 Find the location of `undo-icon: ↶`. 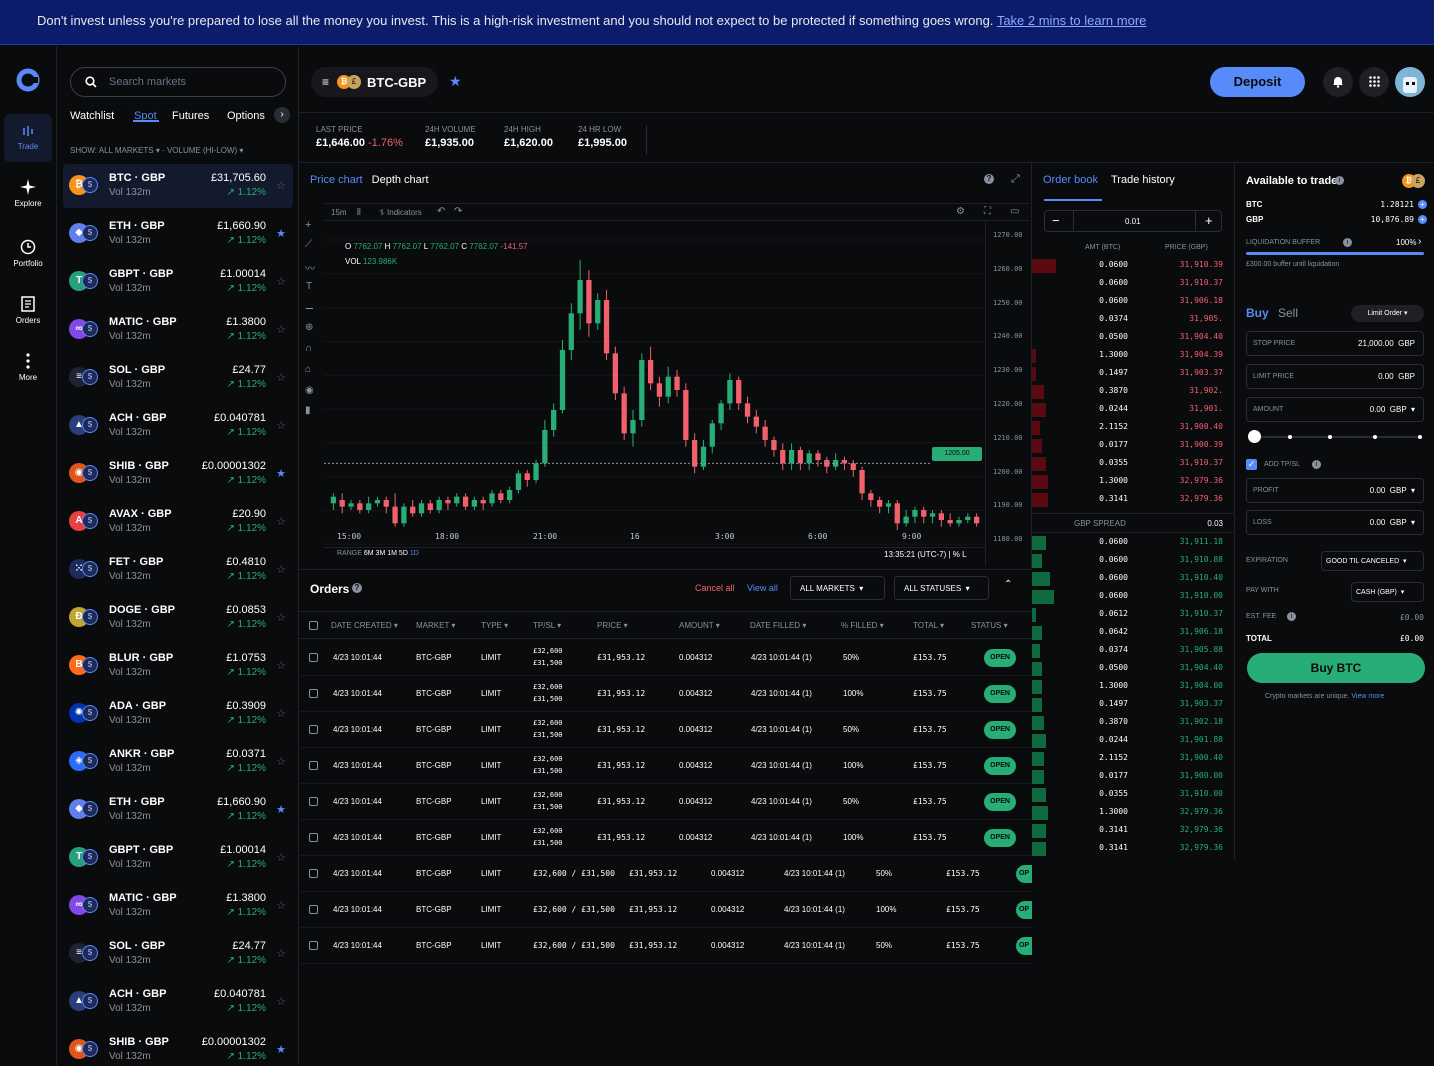

undo-icon: ↶ is located at coordinates (441, 211).